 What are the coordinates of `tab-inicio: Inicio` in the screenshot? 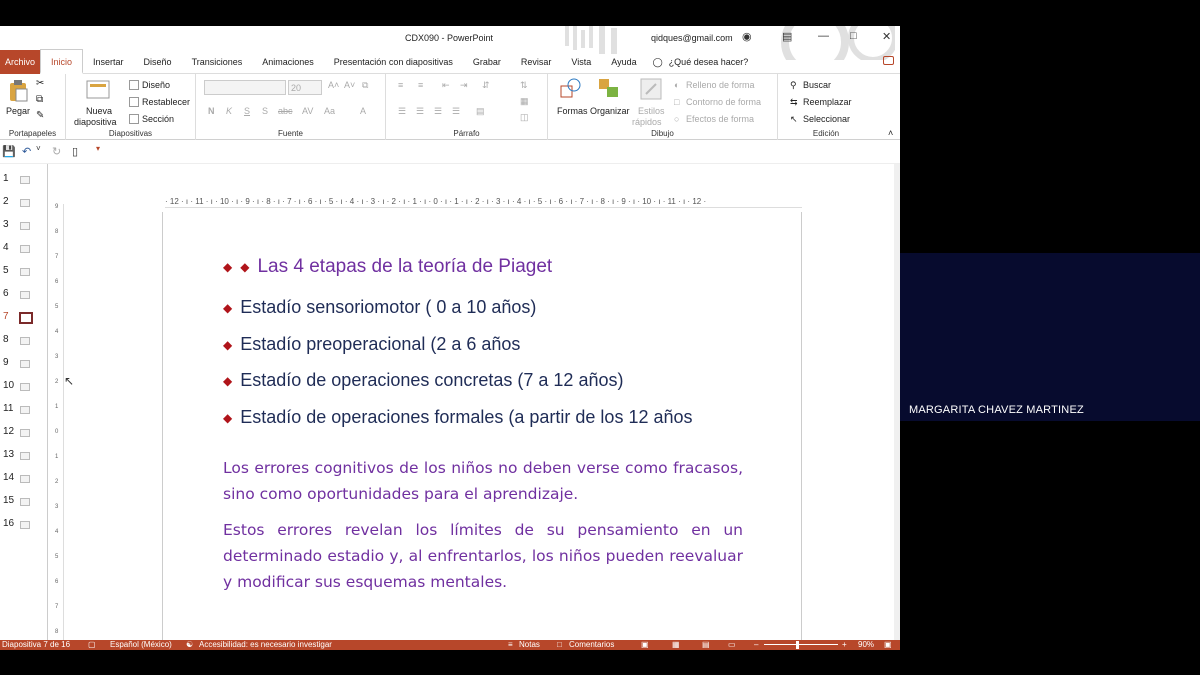 It's located at (62, 61).